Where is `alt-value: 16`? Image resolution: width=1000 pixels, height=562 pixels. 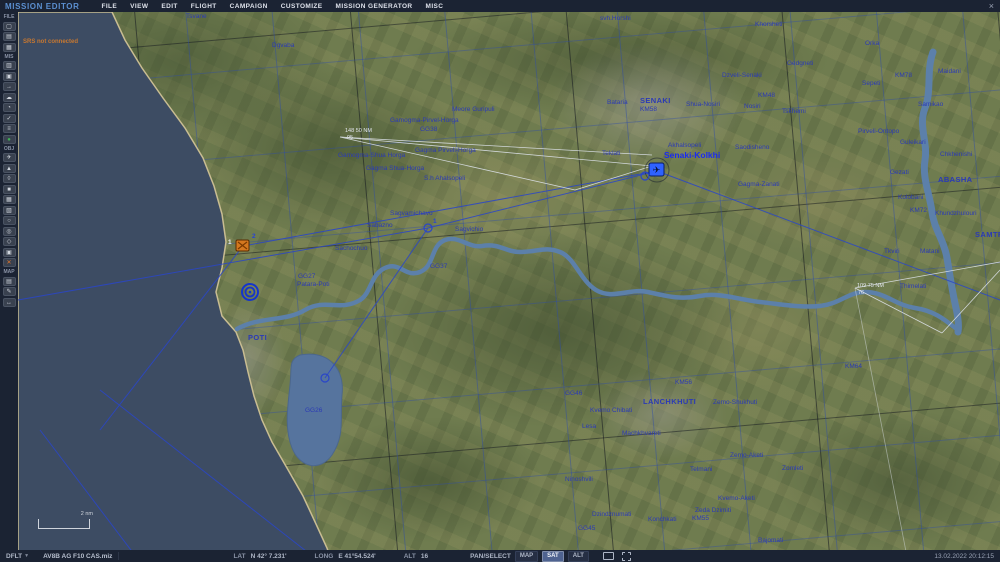
alt-value: 16 is located at coordinates (424, 556).